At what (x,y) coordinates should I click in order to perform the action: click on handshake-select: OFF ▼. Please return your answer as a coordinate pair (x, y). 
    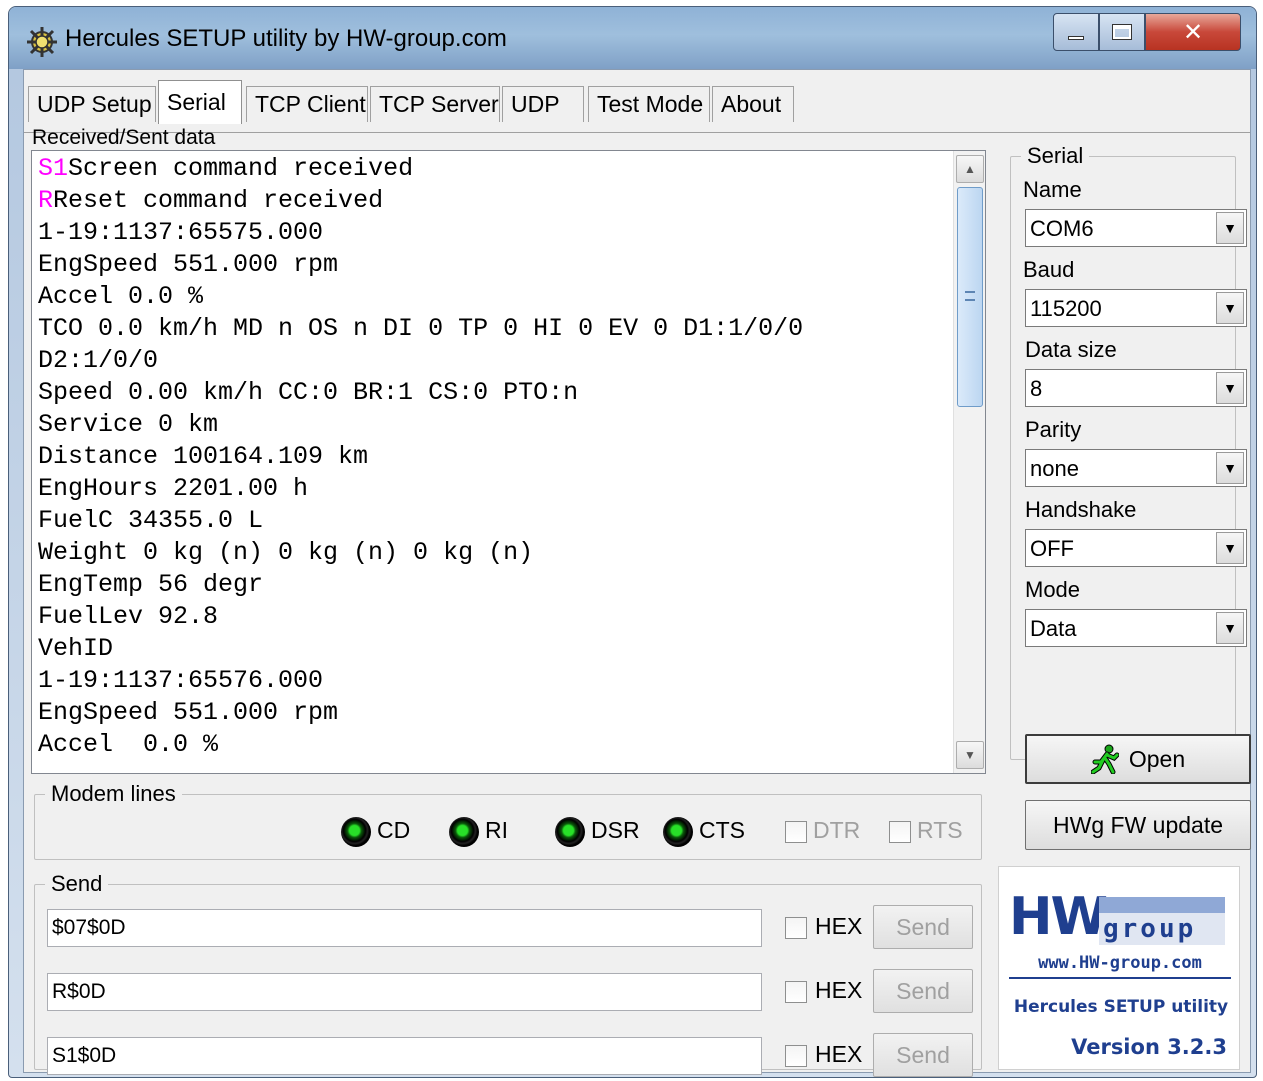
    Looking at the image, I should click on (1136, 548).